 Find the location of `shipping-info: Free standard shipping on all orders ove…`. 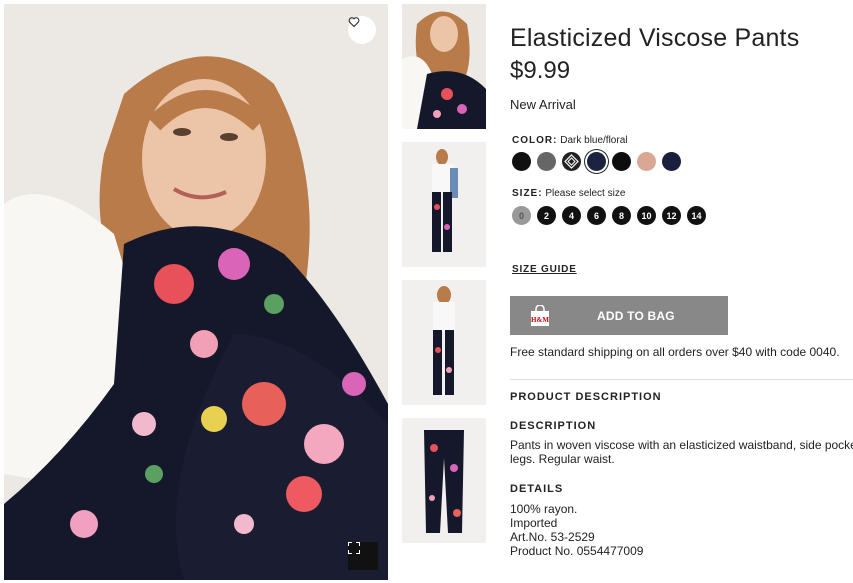

shipping-info: Free standard shipping on all orders ove… is located at coordinates (675, 352).